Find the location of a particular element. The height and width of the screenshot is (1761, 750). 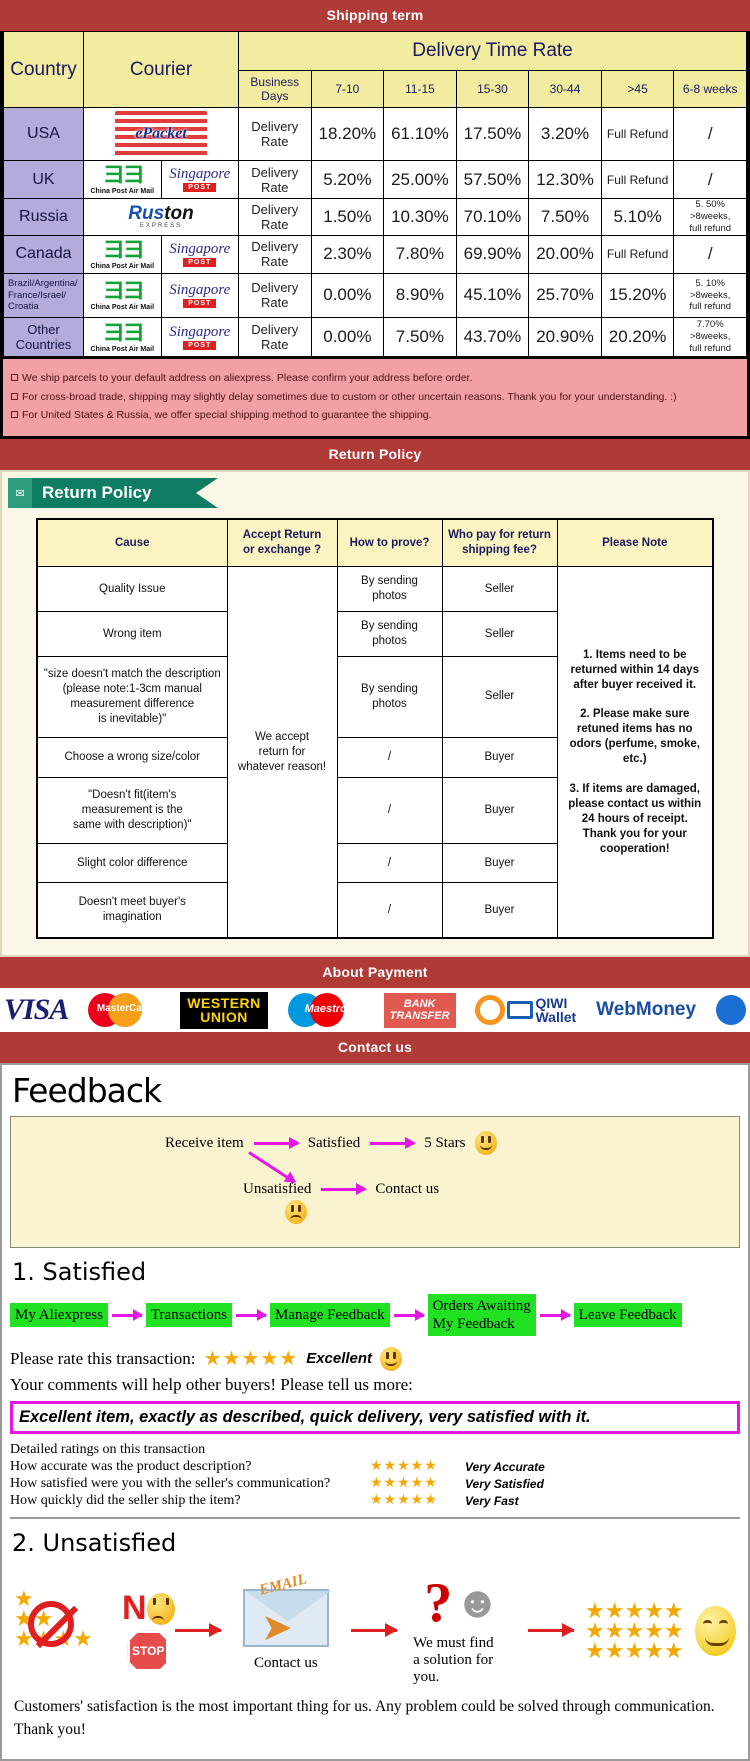

sad-face-icon is located at coordinates (296, 1212).